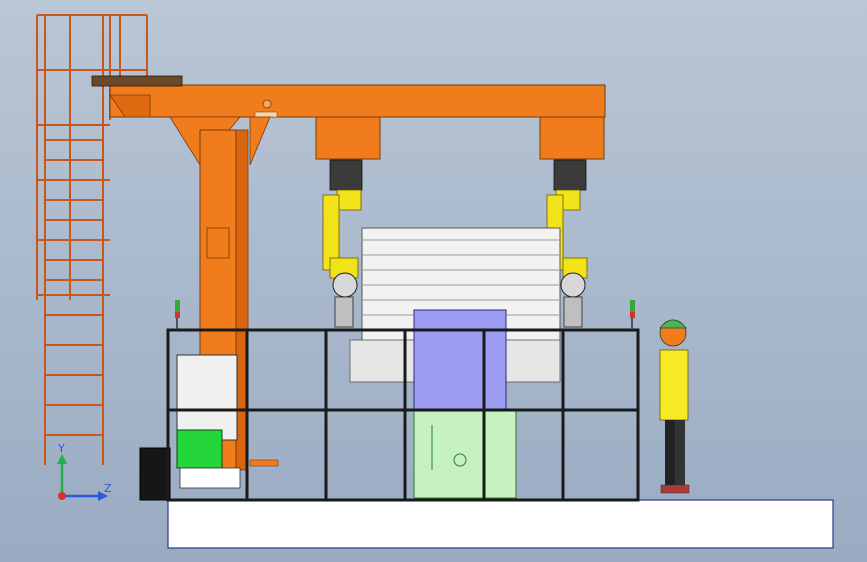 This screenshot has height=562, width=867. What do you see at coordinates (108, 488) in the screenshot?
I see `z-axis-label: Z` at bounding box center [108, 488].